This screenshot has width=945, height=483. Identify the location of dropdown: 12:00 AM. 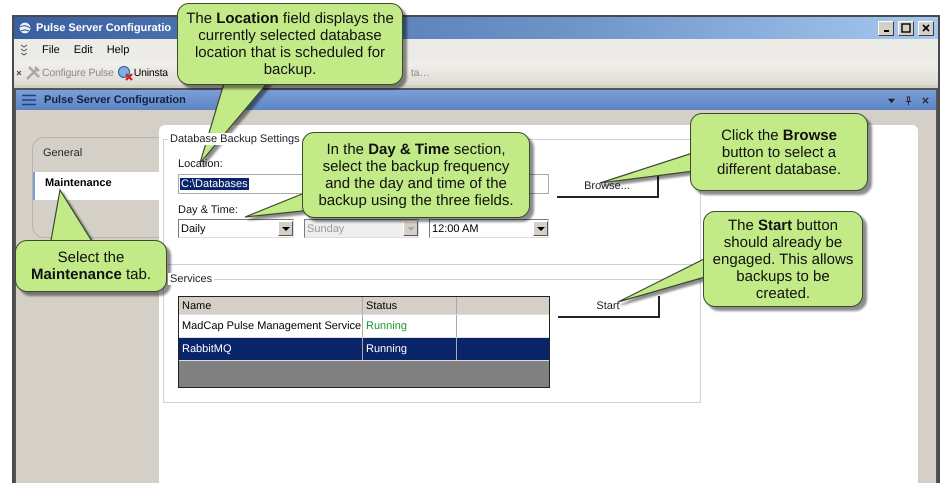
(489, 228).